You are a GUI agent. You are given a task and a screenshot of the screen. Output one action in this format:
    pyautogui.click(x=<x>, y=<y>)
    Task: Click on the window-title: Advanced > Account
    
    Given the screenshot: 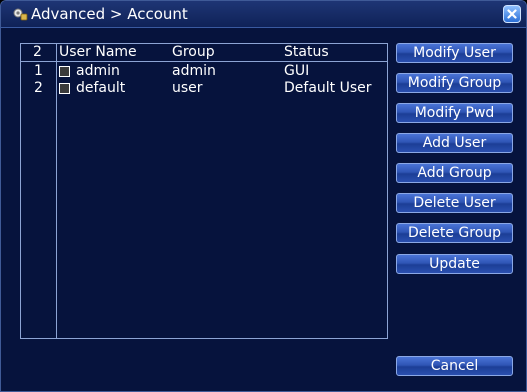 What is the action you would take?
    pyautogui.click(x=109, y=14)
    